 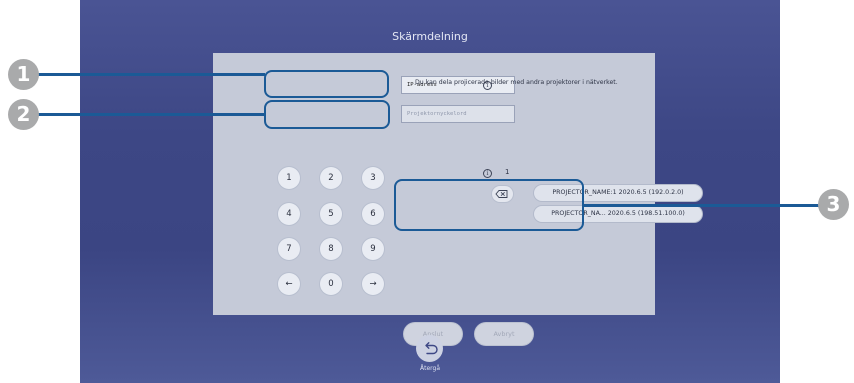 What do you see at coordinates (833, 204) in the screenshot?
I see `callout-3: 3` at bounding box center [833, 204].